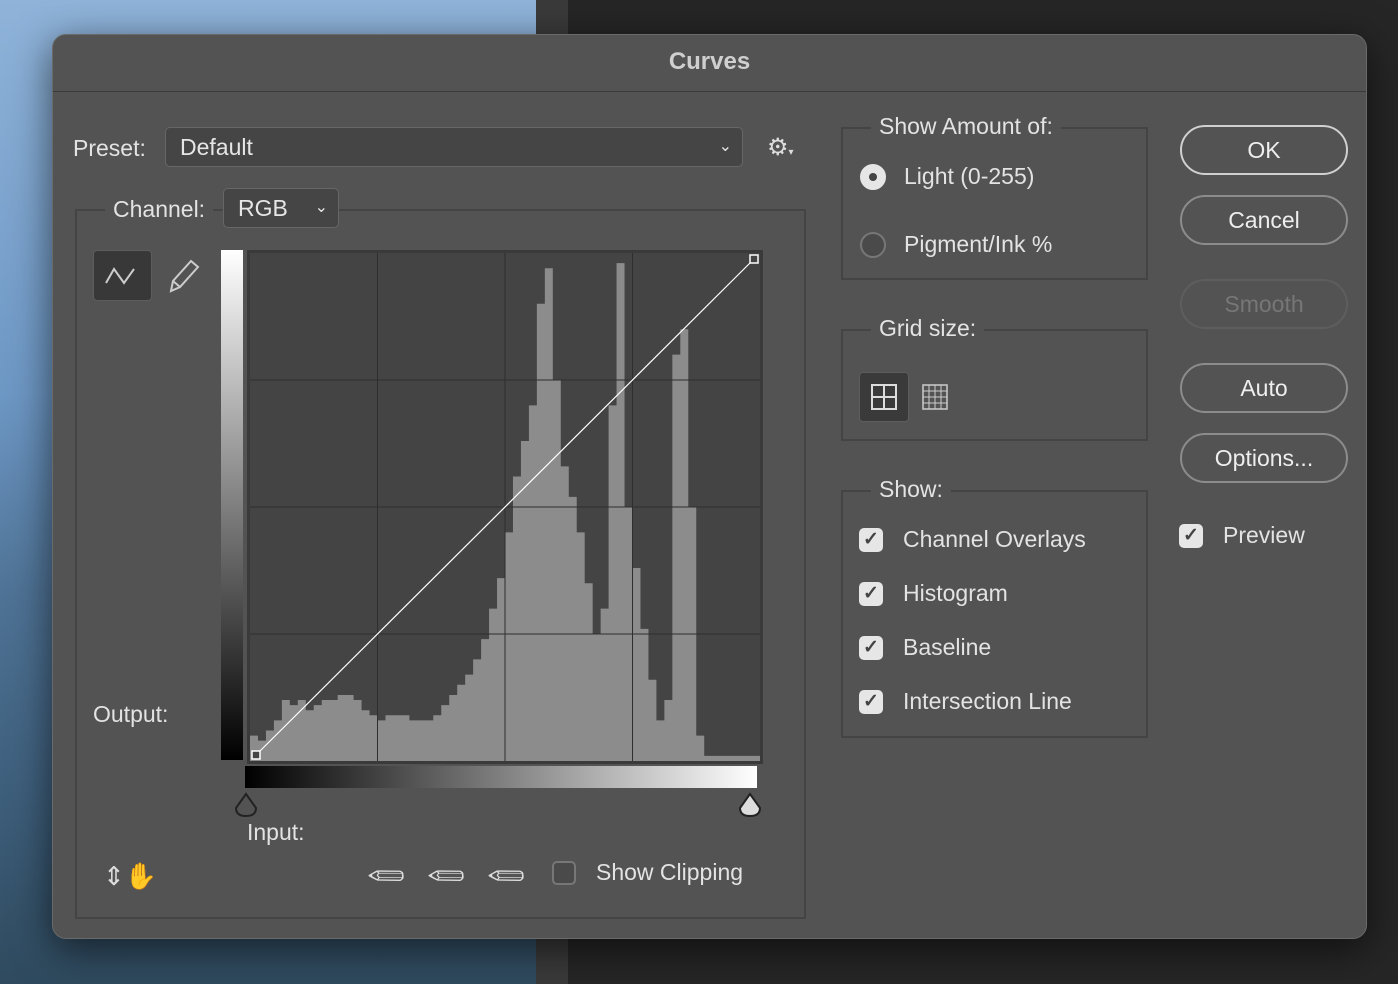  What do you see at coordinates (709, 63) in the screenshot?
I see `dialog-title: Curves` at bounding box center [709, 63].